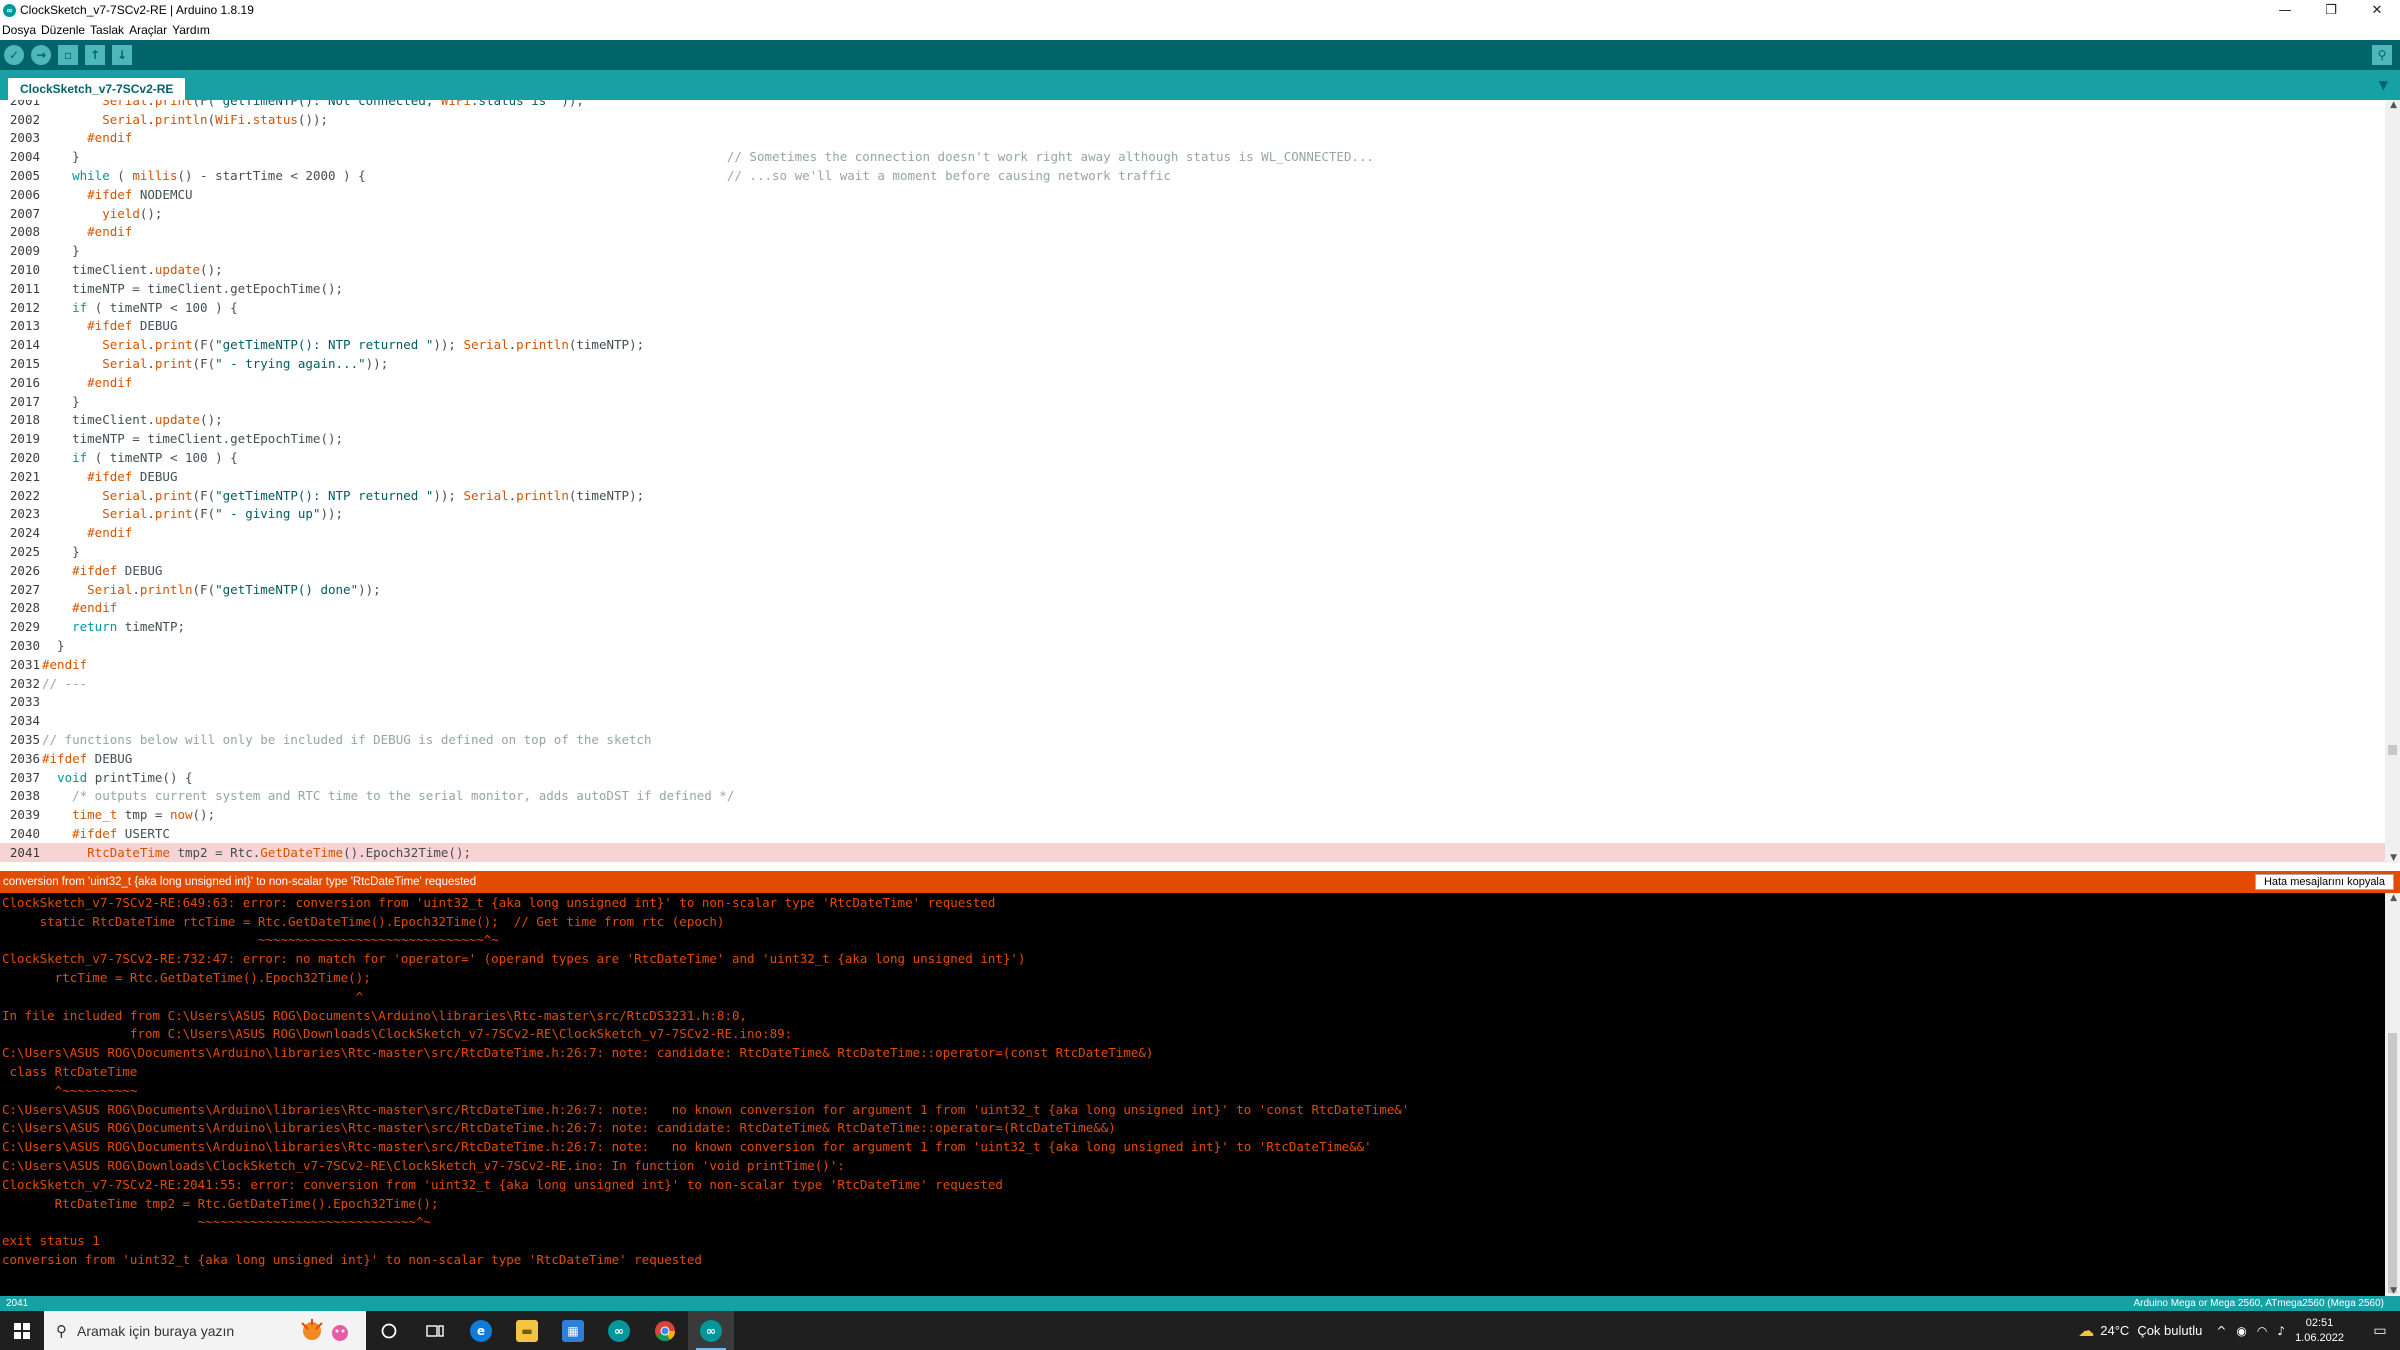 The image size is (2400, 1350). Describe the element at coordinates (9, 10) in the screenshot. I see `arduino-logo-icon: ∞` at that location.